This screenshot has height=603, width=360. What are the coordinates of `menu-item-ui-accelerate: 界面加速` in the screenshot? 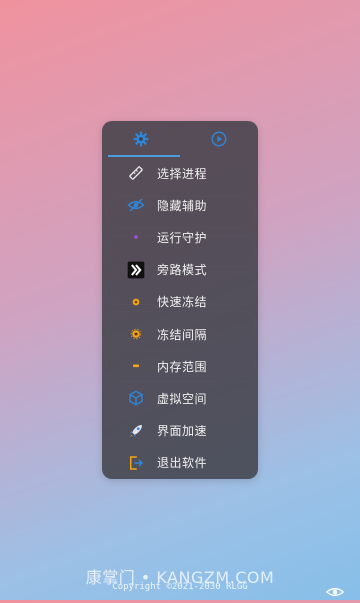 It's located at (180, 431).